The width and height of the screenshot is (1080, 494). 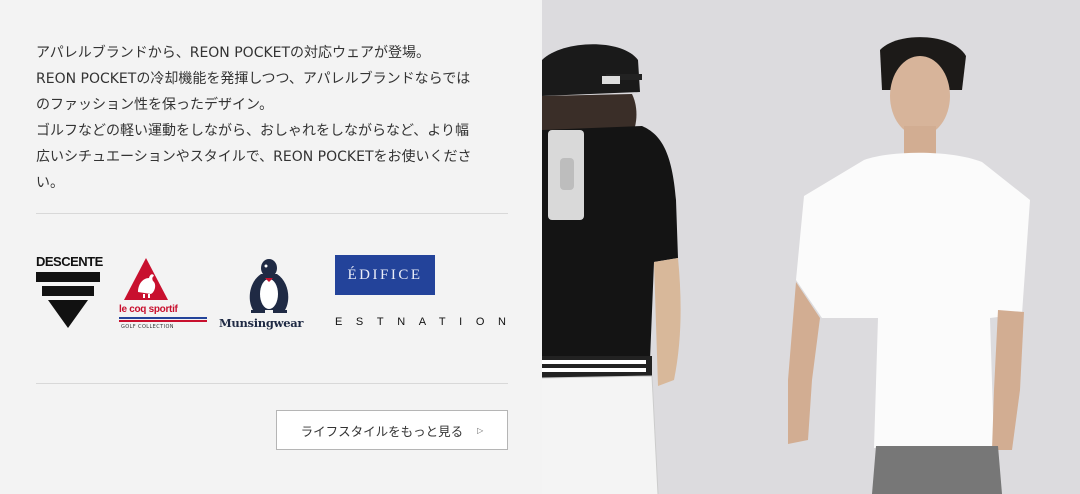 What do you see at coordinates (382, 431) in the screenshot?
I see `more-lifestyle-label: ライフスタイルをもっと見る` at bounding box center [382, 431].